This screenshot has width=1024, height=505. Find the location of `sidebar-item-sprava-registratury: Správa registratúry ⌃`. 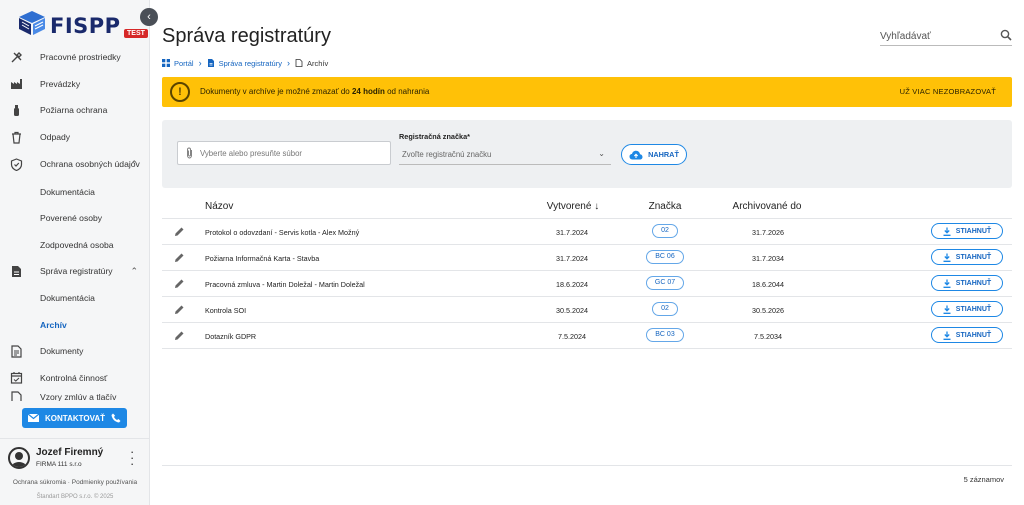

sidebar-item-sprava-registratury: Správa registratúry ⌃ is located at coordinates (75, 271).